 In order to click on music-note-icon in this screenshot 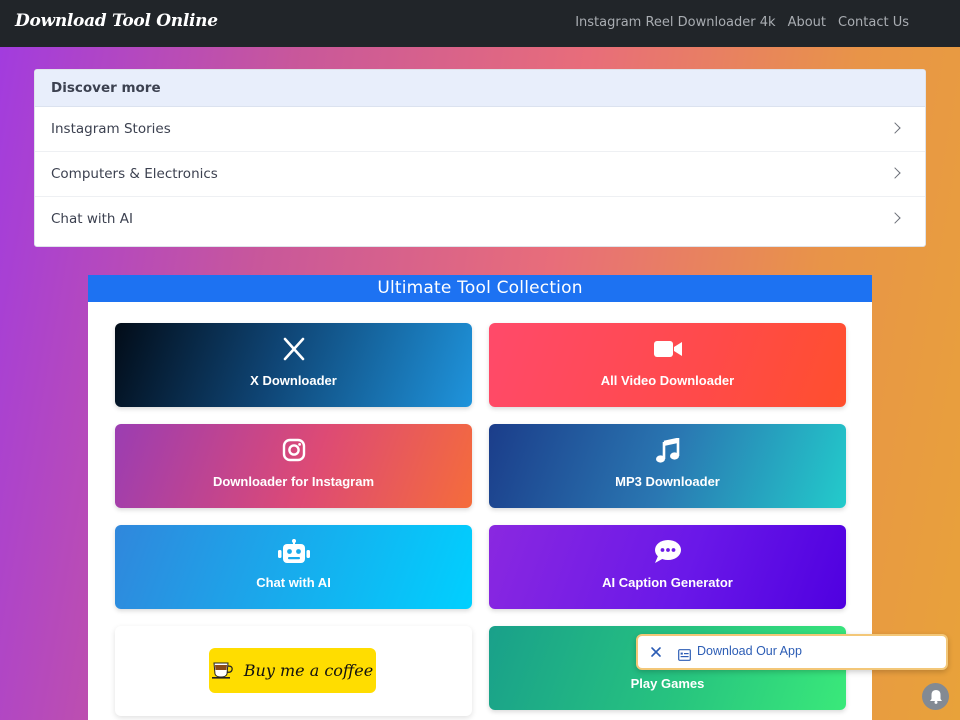, I will do `click(667, 452)`.